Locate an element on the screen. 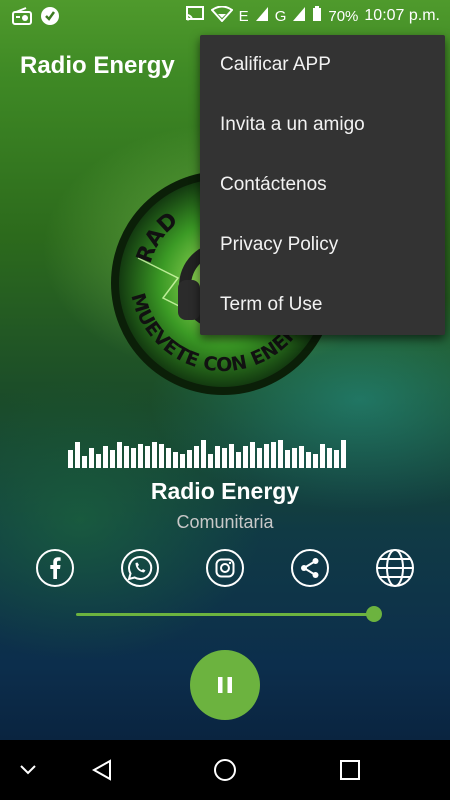 The height and width of the screenshot is (800, 450). home-button is located at coordinates (225, 770).